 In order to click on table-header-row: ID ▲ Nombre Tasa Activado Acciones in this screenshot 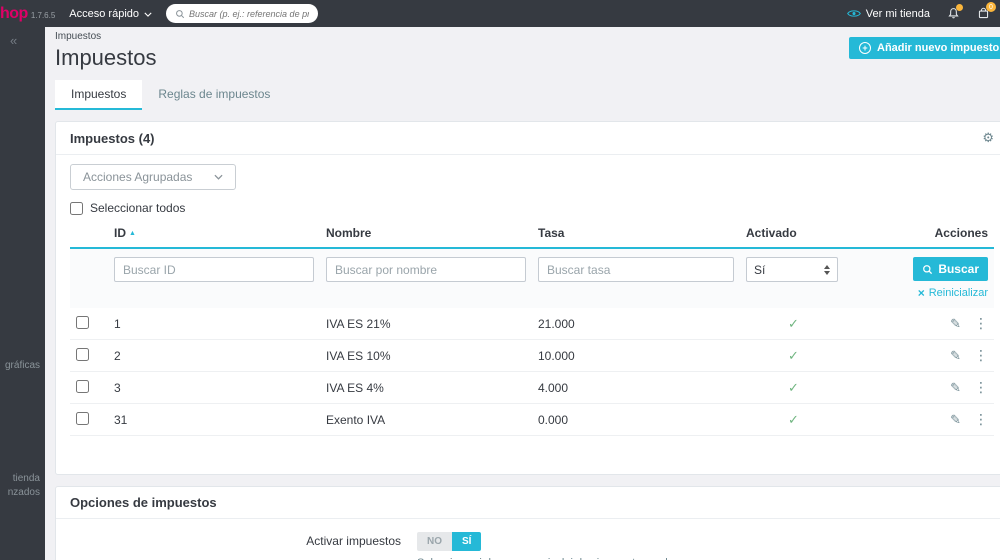, I will do `click(532, 235)`.